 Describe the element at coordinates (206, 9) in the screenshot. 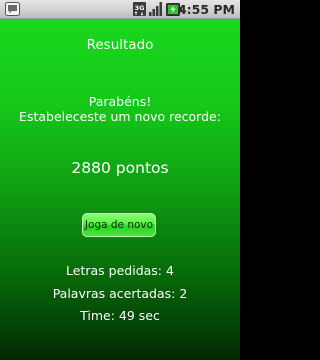

I see `status-clock: 4:55 PM` at that location.